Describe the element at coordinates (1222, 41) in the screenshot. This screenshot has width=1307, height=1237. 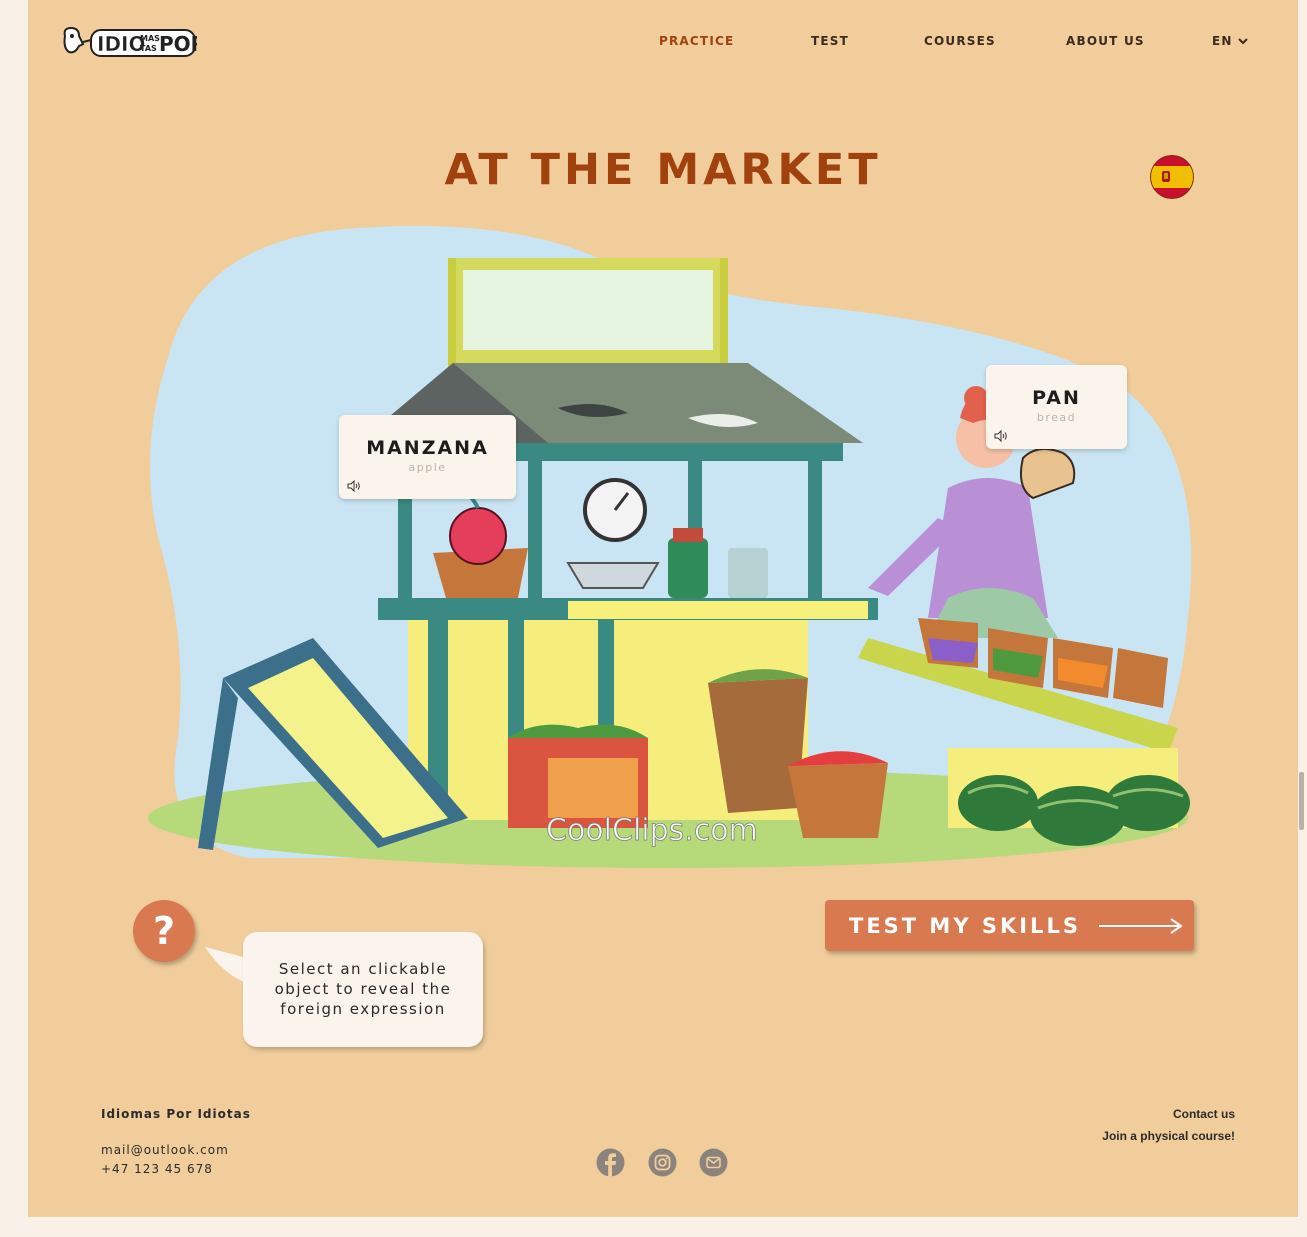
I see `language-label: EN` at that location.